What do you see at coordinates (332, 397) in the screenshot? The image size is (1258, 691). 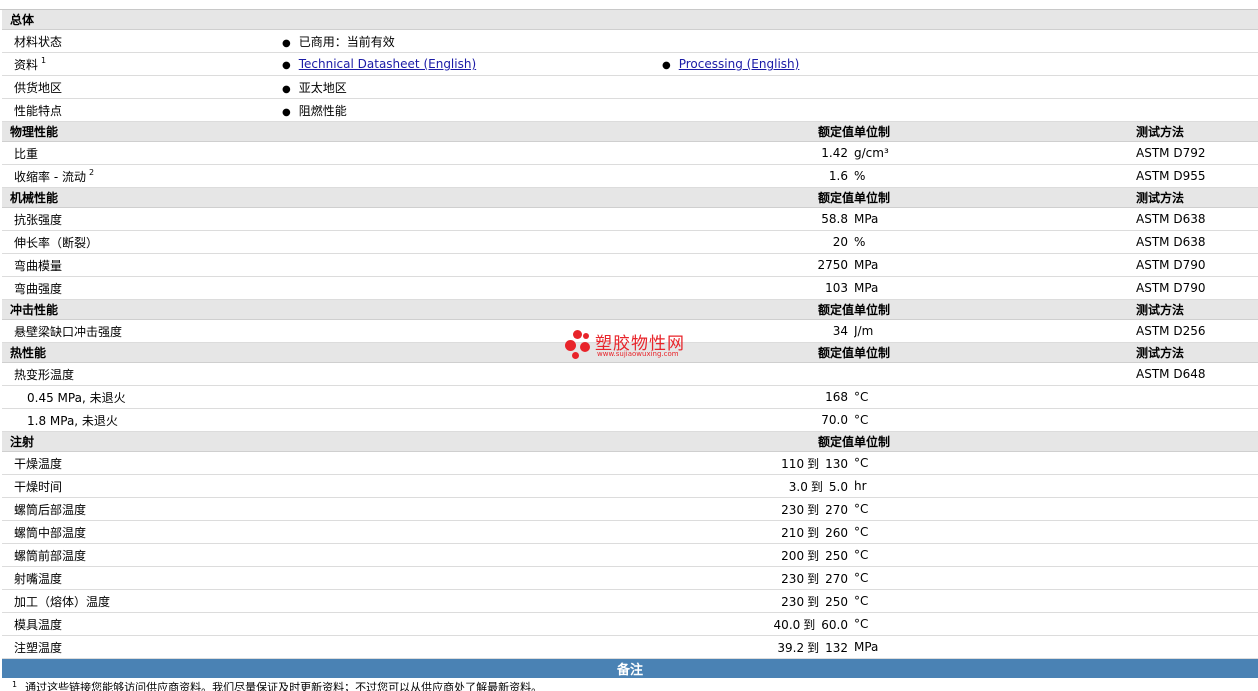 I see `property-label: 0.45 MPa, 未退火` at bounding box center [332, 397].